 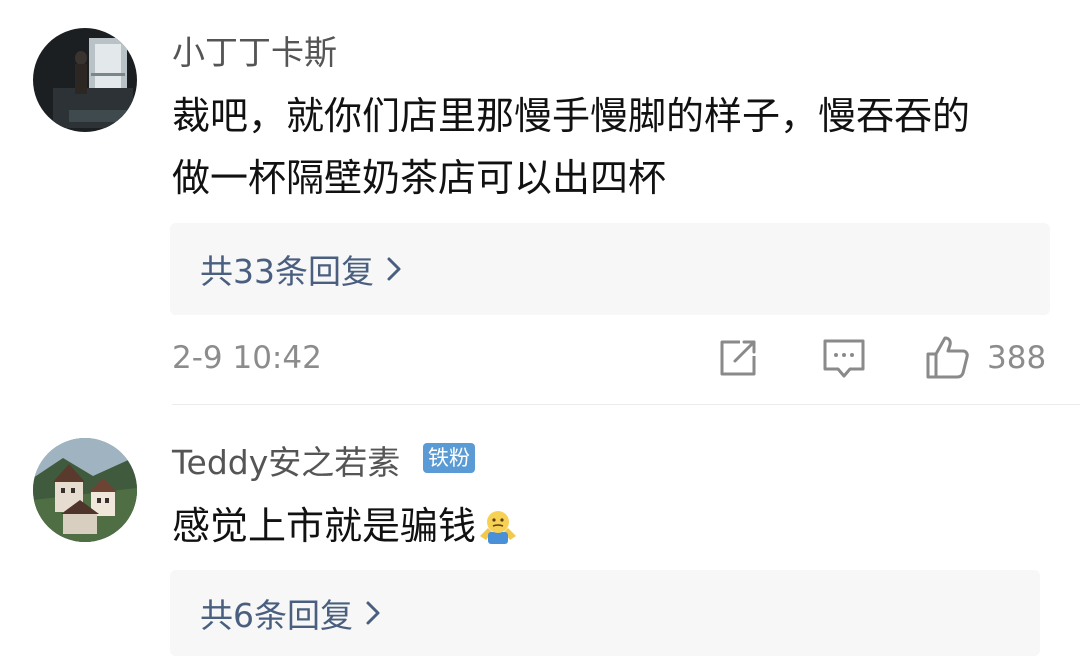 What do you see at coordinates (738, 360) in the screenshot?
I see `share-icon` at bounding box center [738, 360].